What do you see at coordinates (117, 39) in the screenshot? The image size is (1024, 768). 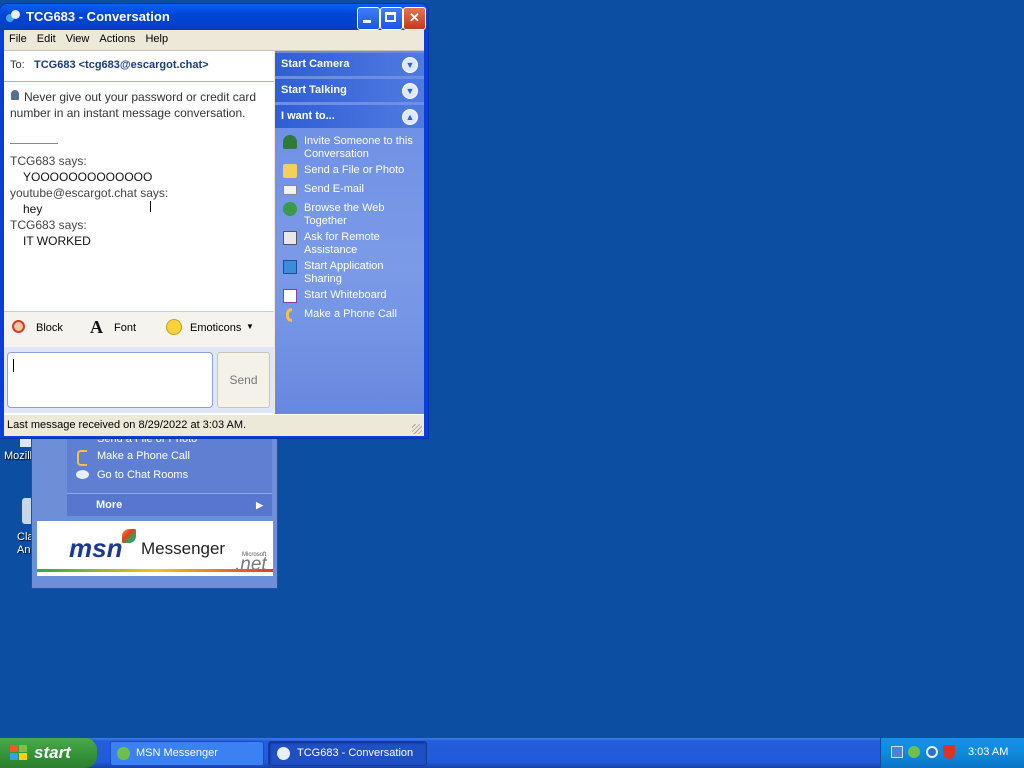 I see `menu-actions: Actions` at bounding box center [117, 39].